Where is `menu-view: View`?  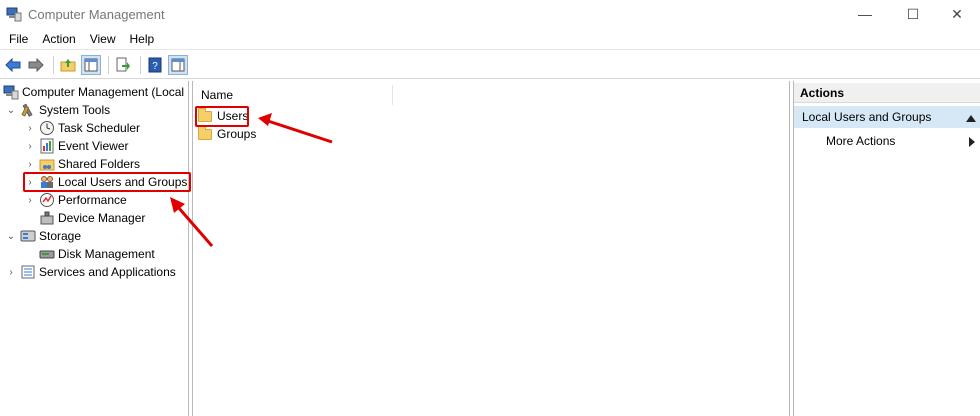
menu-view: View is located at coordinates (103, 39).